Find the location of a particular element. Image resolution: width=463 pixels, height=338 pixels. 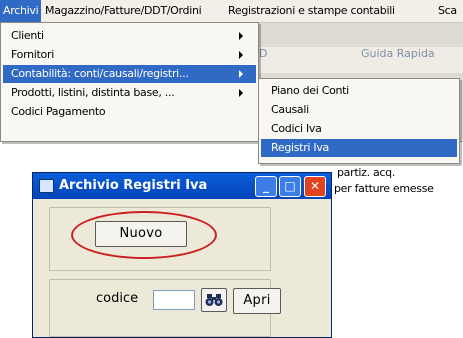

submenu-item-causali: Causali is located at coordinates (359, 110).